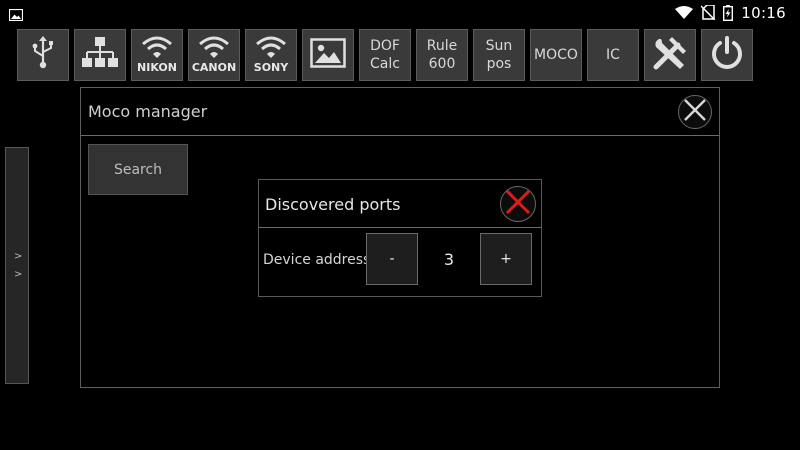 The height and width of the screenshot is (450, 800). I want to click on ic-button: IC, so click(613, 55).